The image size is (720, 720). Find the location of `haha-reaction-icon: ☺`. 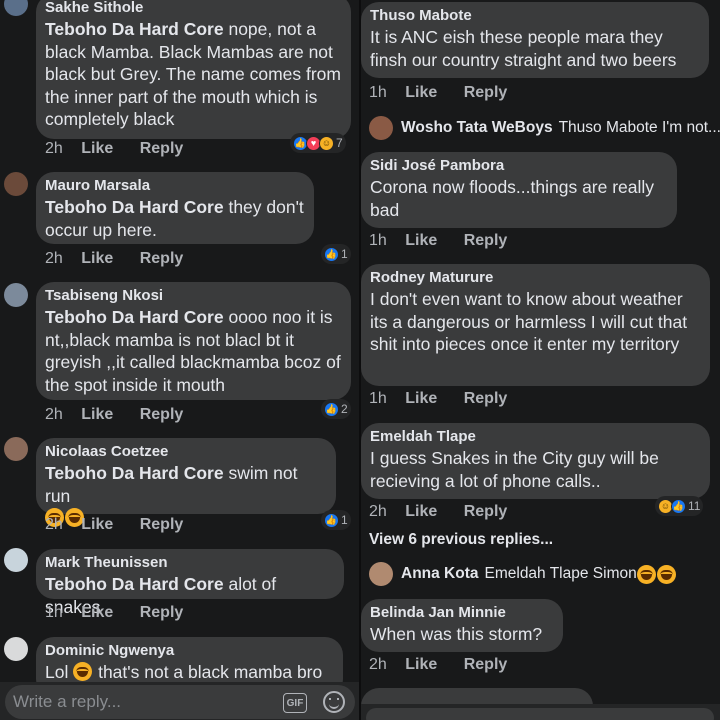

haha-reaction-icon: ☺ is located at coordinates (326, 143).